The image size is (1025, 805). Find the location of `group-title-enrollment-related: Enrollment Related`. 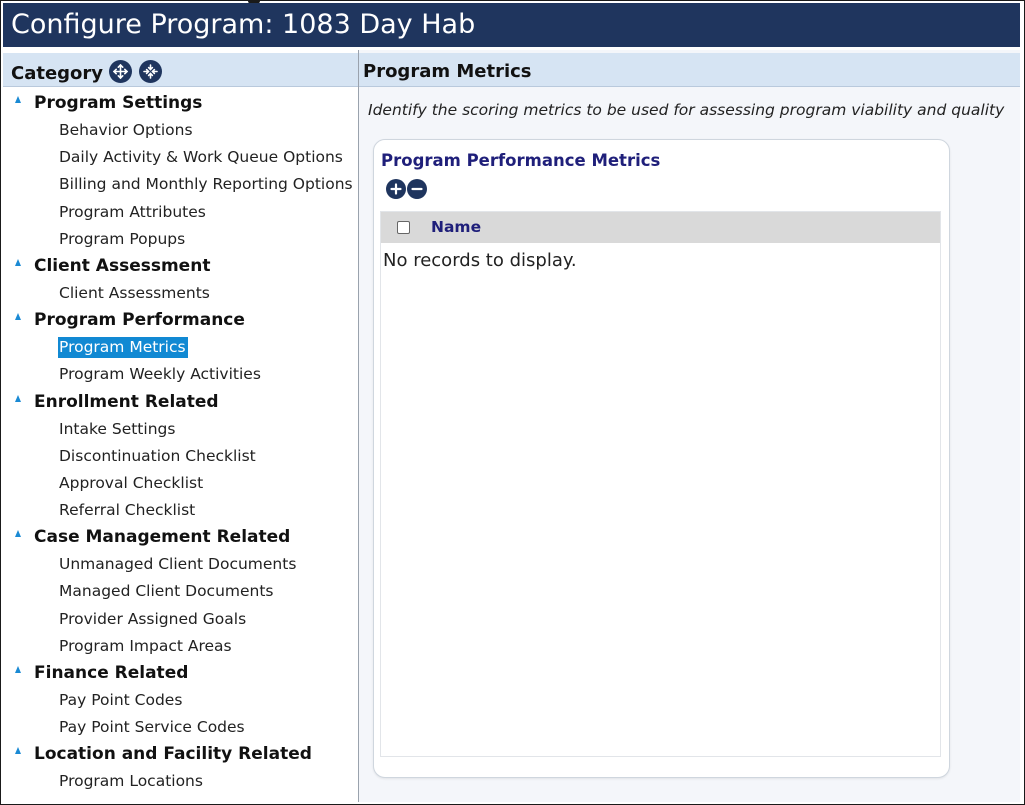

group-title-enrollment-related: Enrollment Related is located at coordinates (180, 402).